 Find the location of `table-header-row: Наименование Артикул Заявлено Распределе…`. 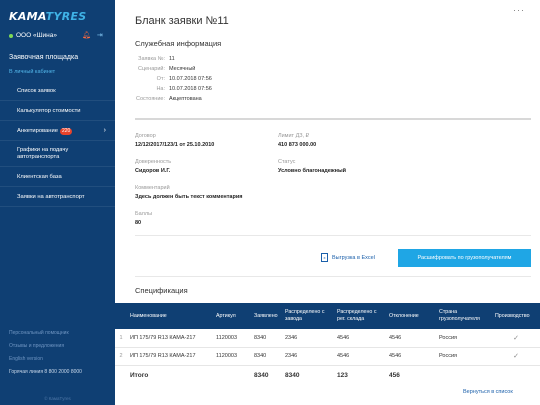

table-header-row: Наименование Артикул Заявлено Распределе… is located at coordinates (327, 316).